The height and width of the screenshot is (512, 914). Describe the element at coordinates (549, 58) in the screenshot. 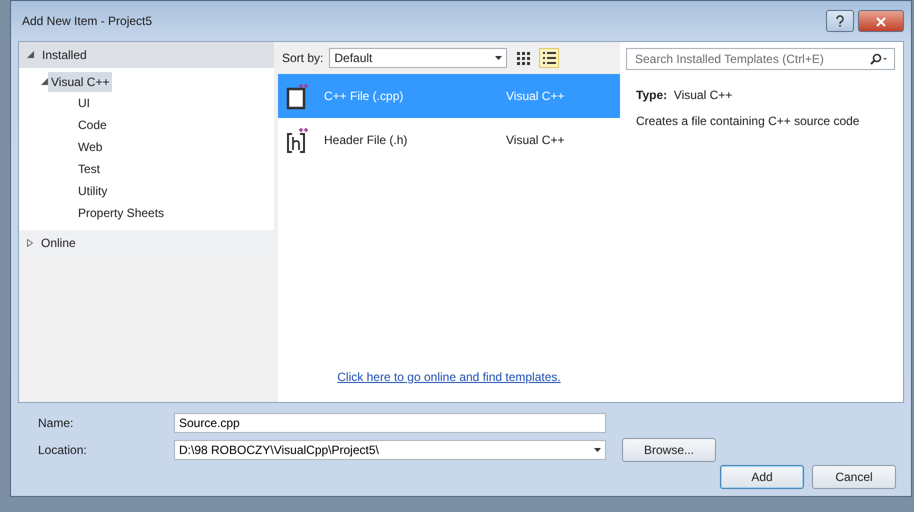

I see `list-view-button` at that location.